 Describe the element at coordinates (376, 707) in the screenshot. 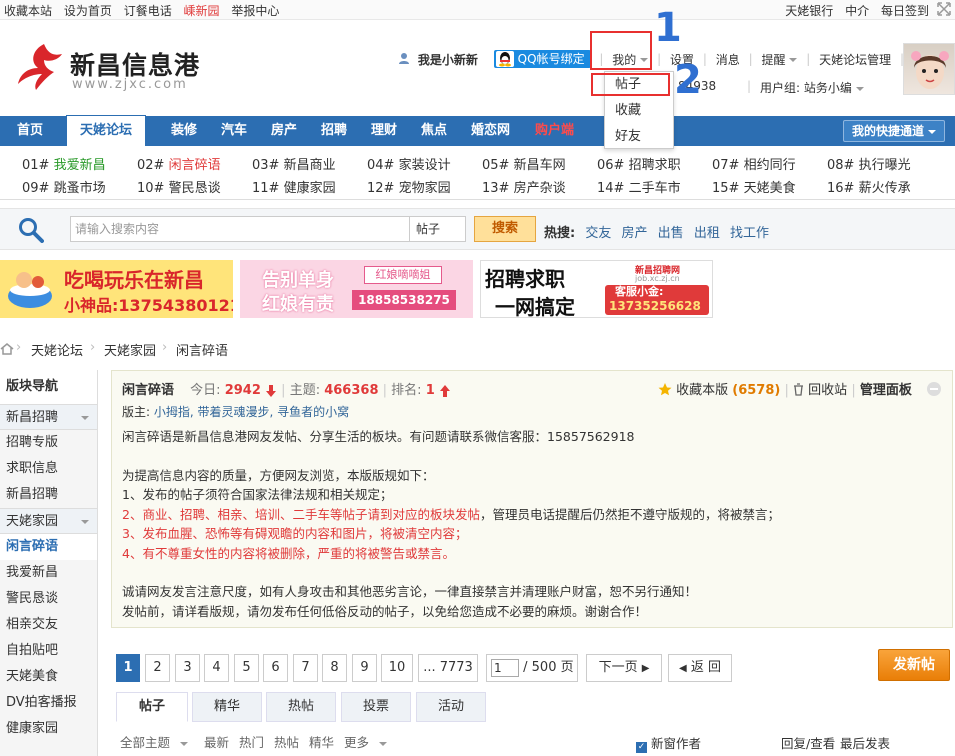

I see `tab-polls: 投票` at that location.